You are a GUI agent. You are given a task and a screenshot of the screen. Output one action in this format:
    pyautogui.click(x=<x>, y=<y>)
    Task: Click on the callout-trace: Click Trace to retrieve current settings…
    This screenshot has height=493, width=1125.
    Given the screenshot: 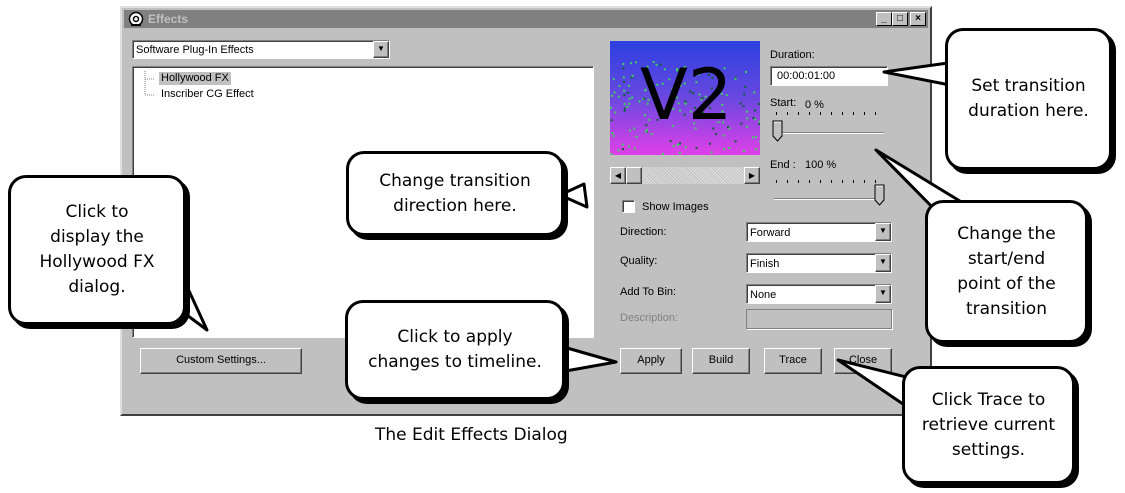 What is the action you would take?
    pyautogui.click(x=988, y=425)
    